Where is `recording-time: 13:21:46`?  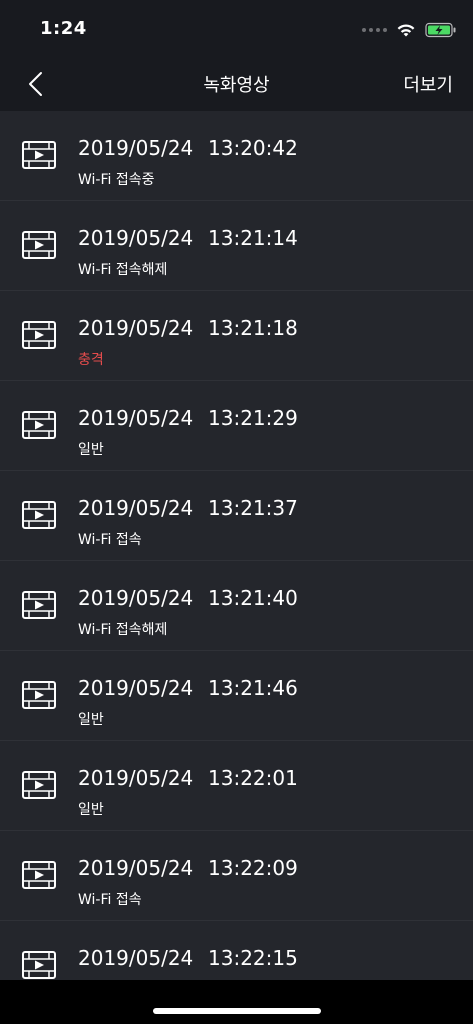
recording-time: 13:21:46 is located at coordinates (253, 688).